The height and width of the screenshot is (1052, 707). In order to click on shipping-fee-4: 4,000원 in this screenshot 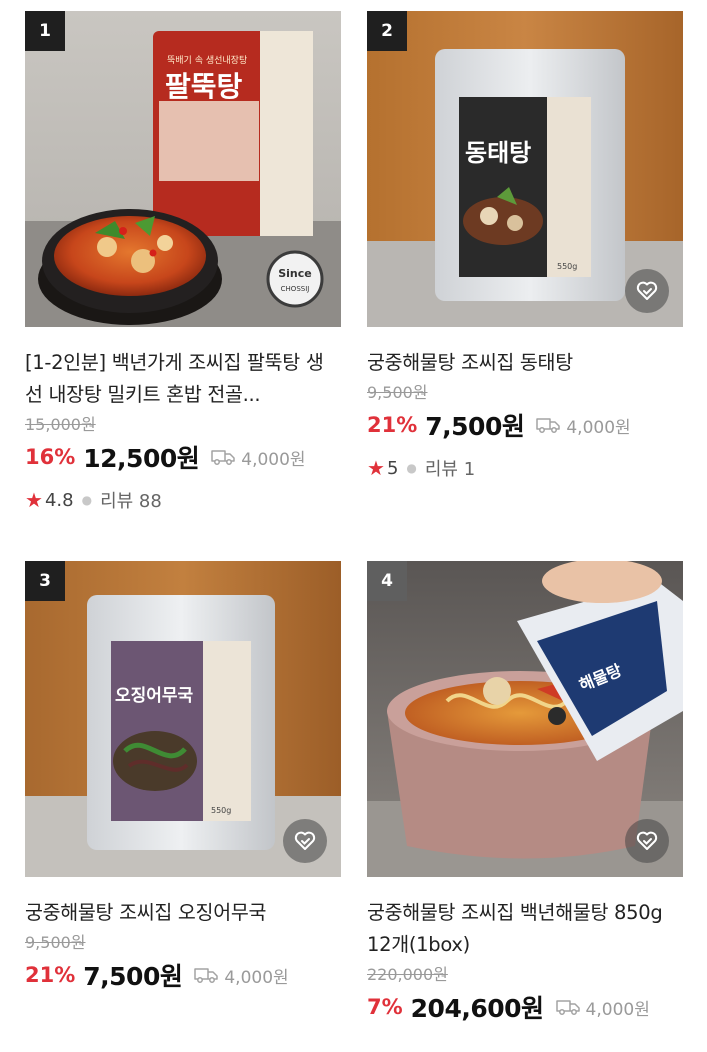, I will do `click(602, 1007)`.